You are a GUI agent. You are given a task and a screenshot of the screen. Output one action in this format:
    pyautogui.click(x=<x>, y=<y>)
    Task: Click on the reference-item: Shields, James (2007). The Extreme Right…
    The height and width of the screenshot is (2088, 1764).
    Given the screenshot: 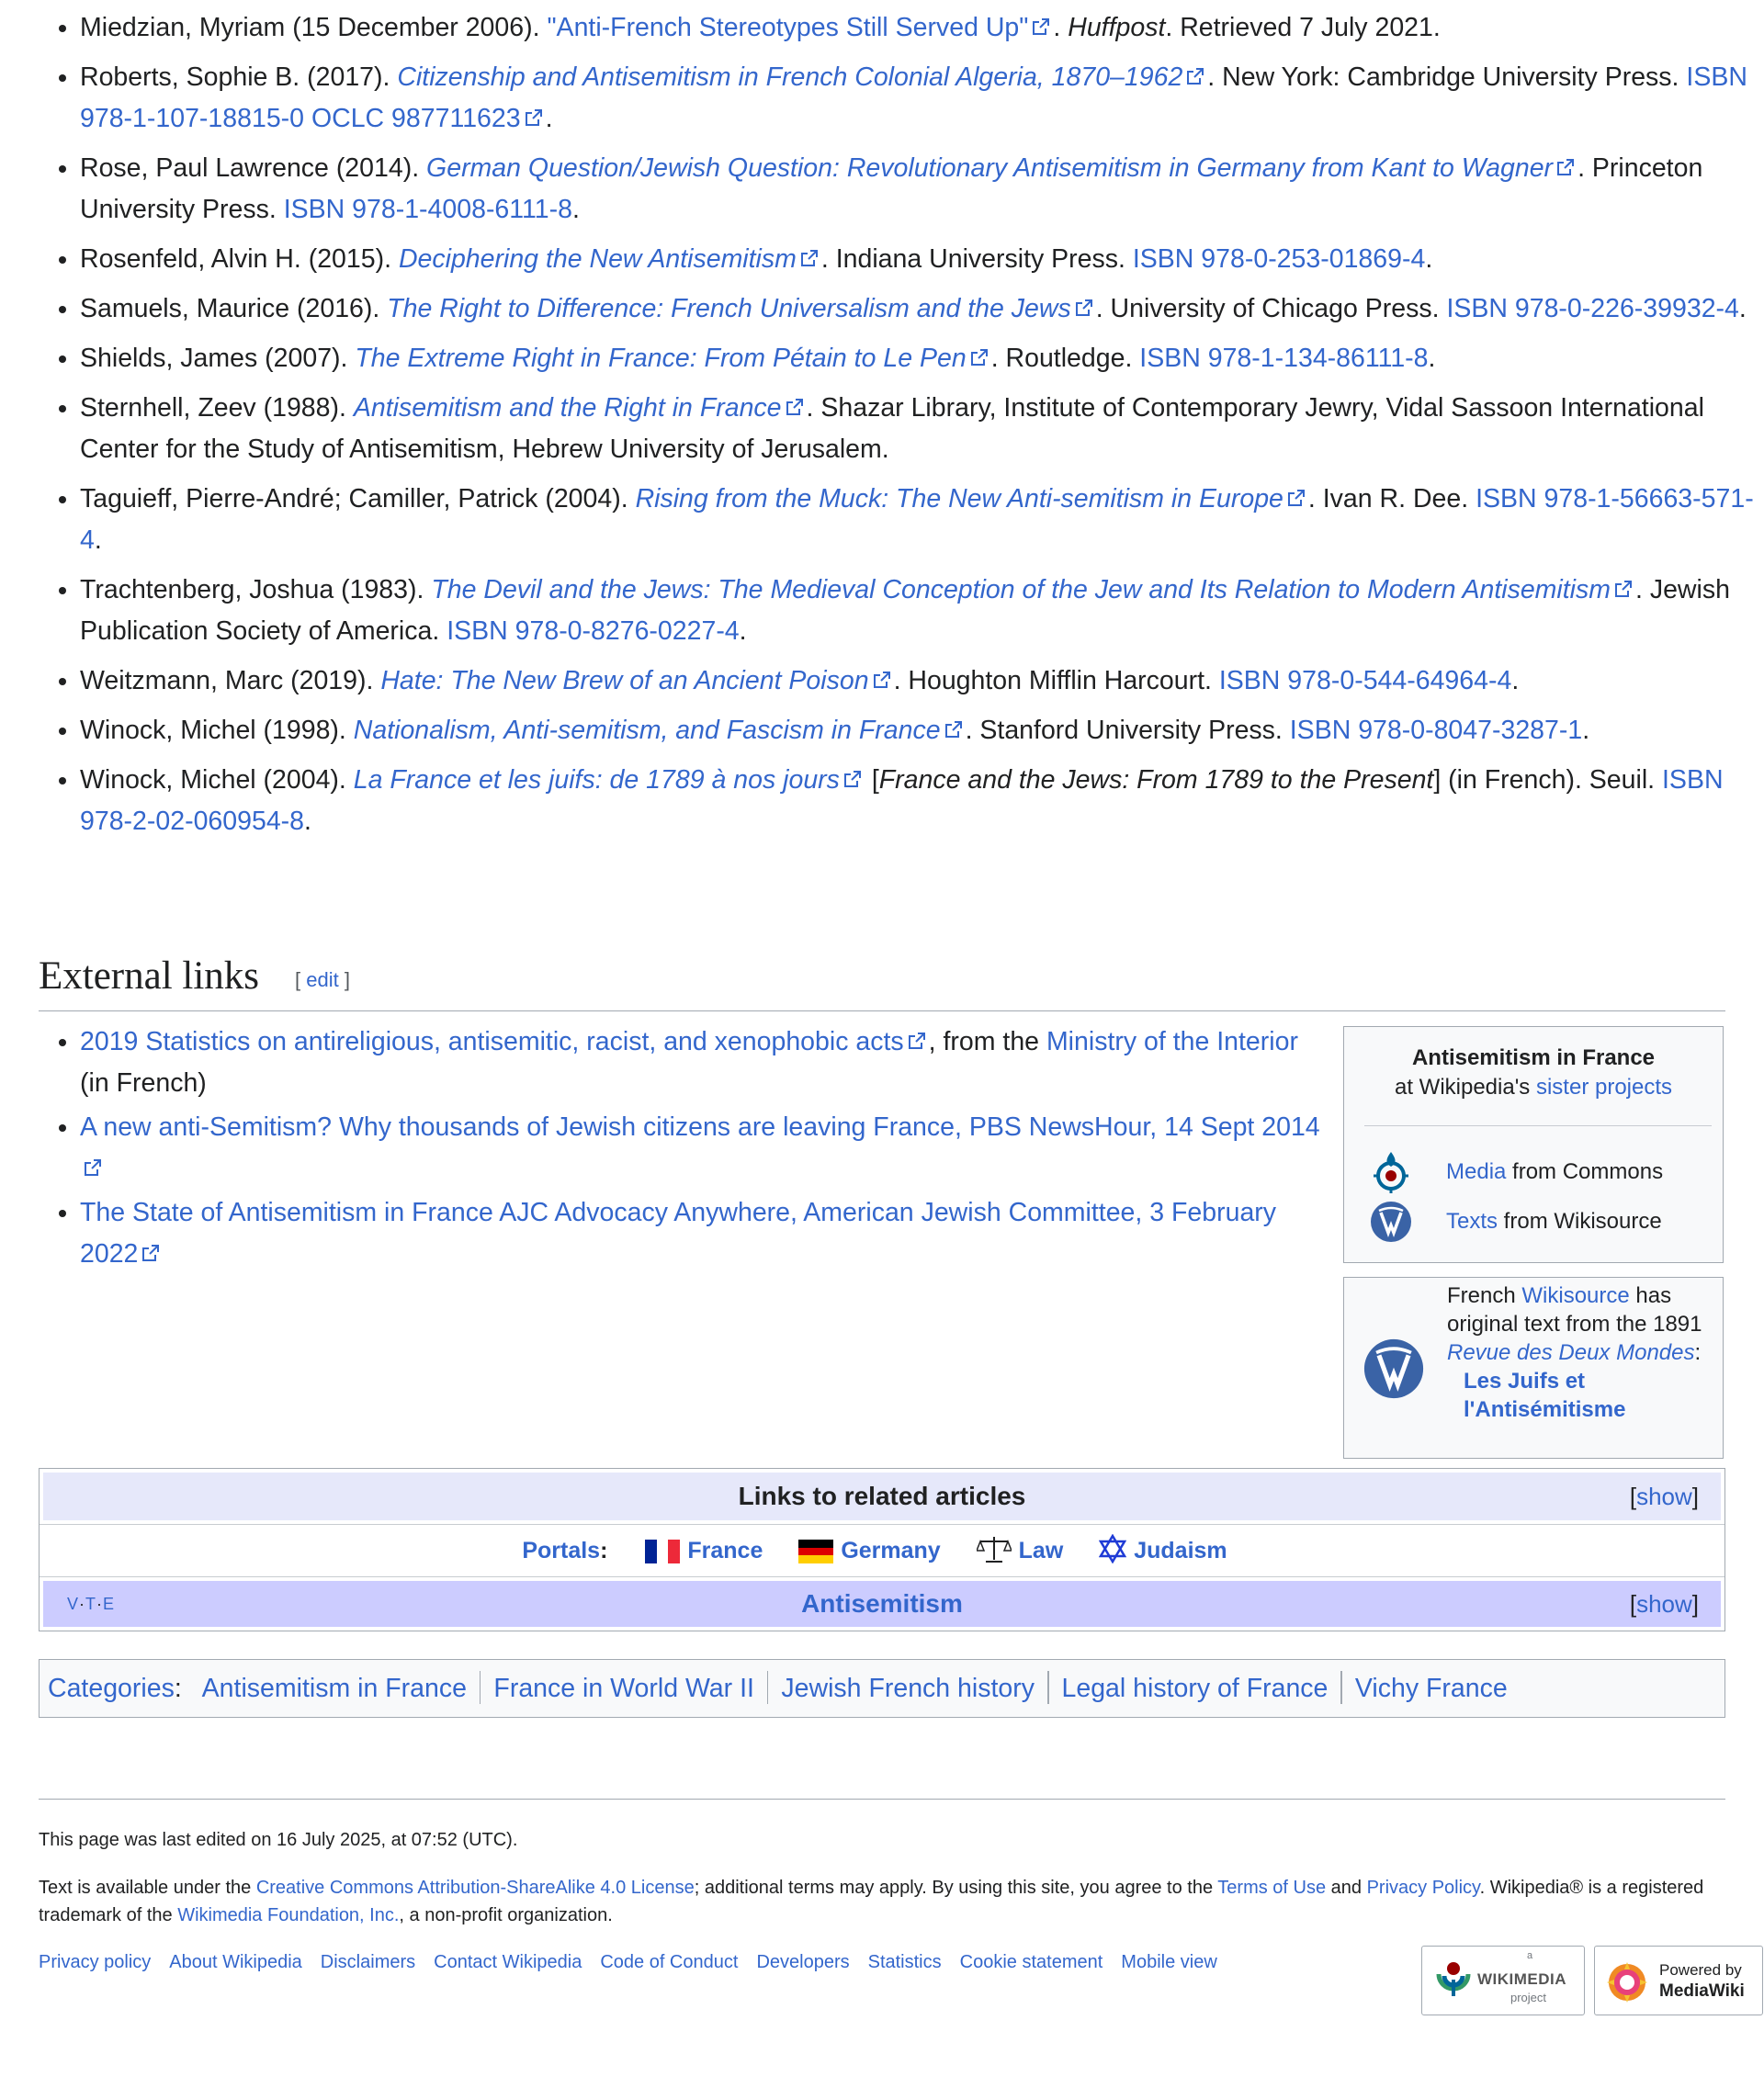 What is the action you would take?
    pyautogui.click(x=922, y=358)
    